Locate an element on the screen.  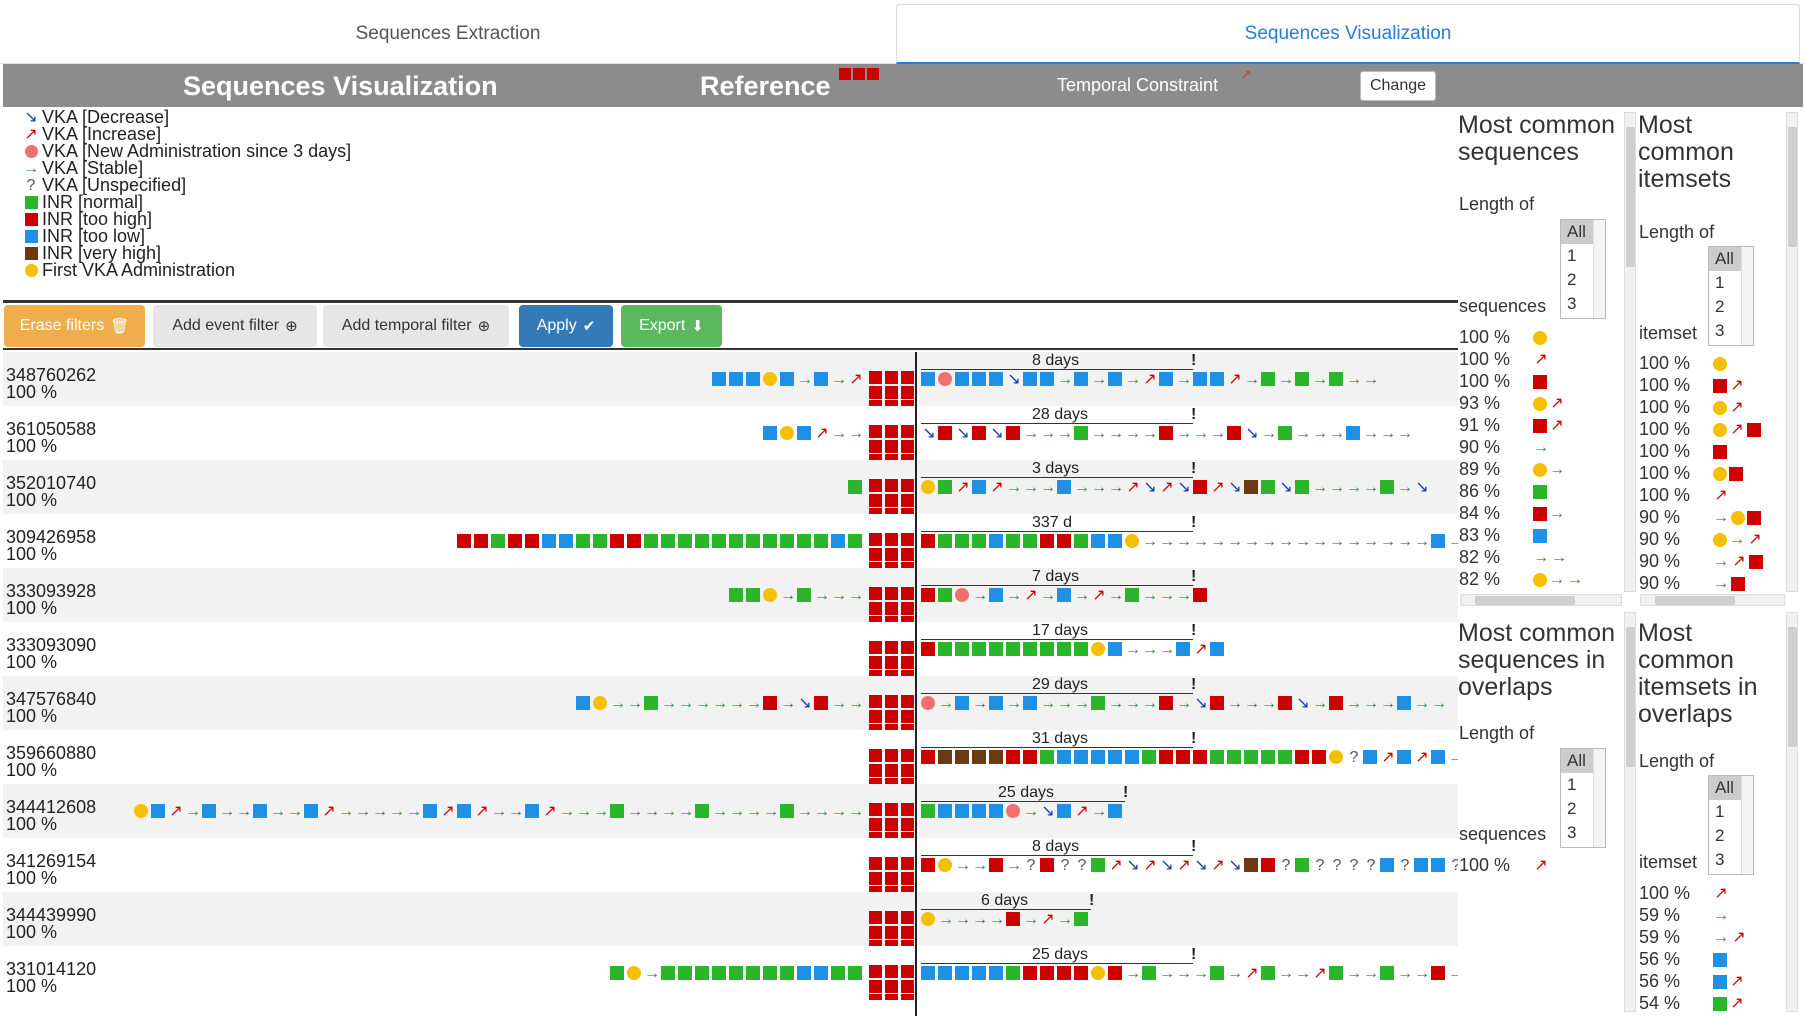
inr-too-high-square is located at coordinates (1540, 382).